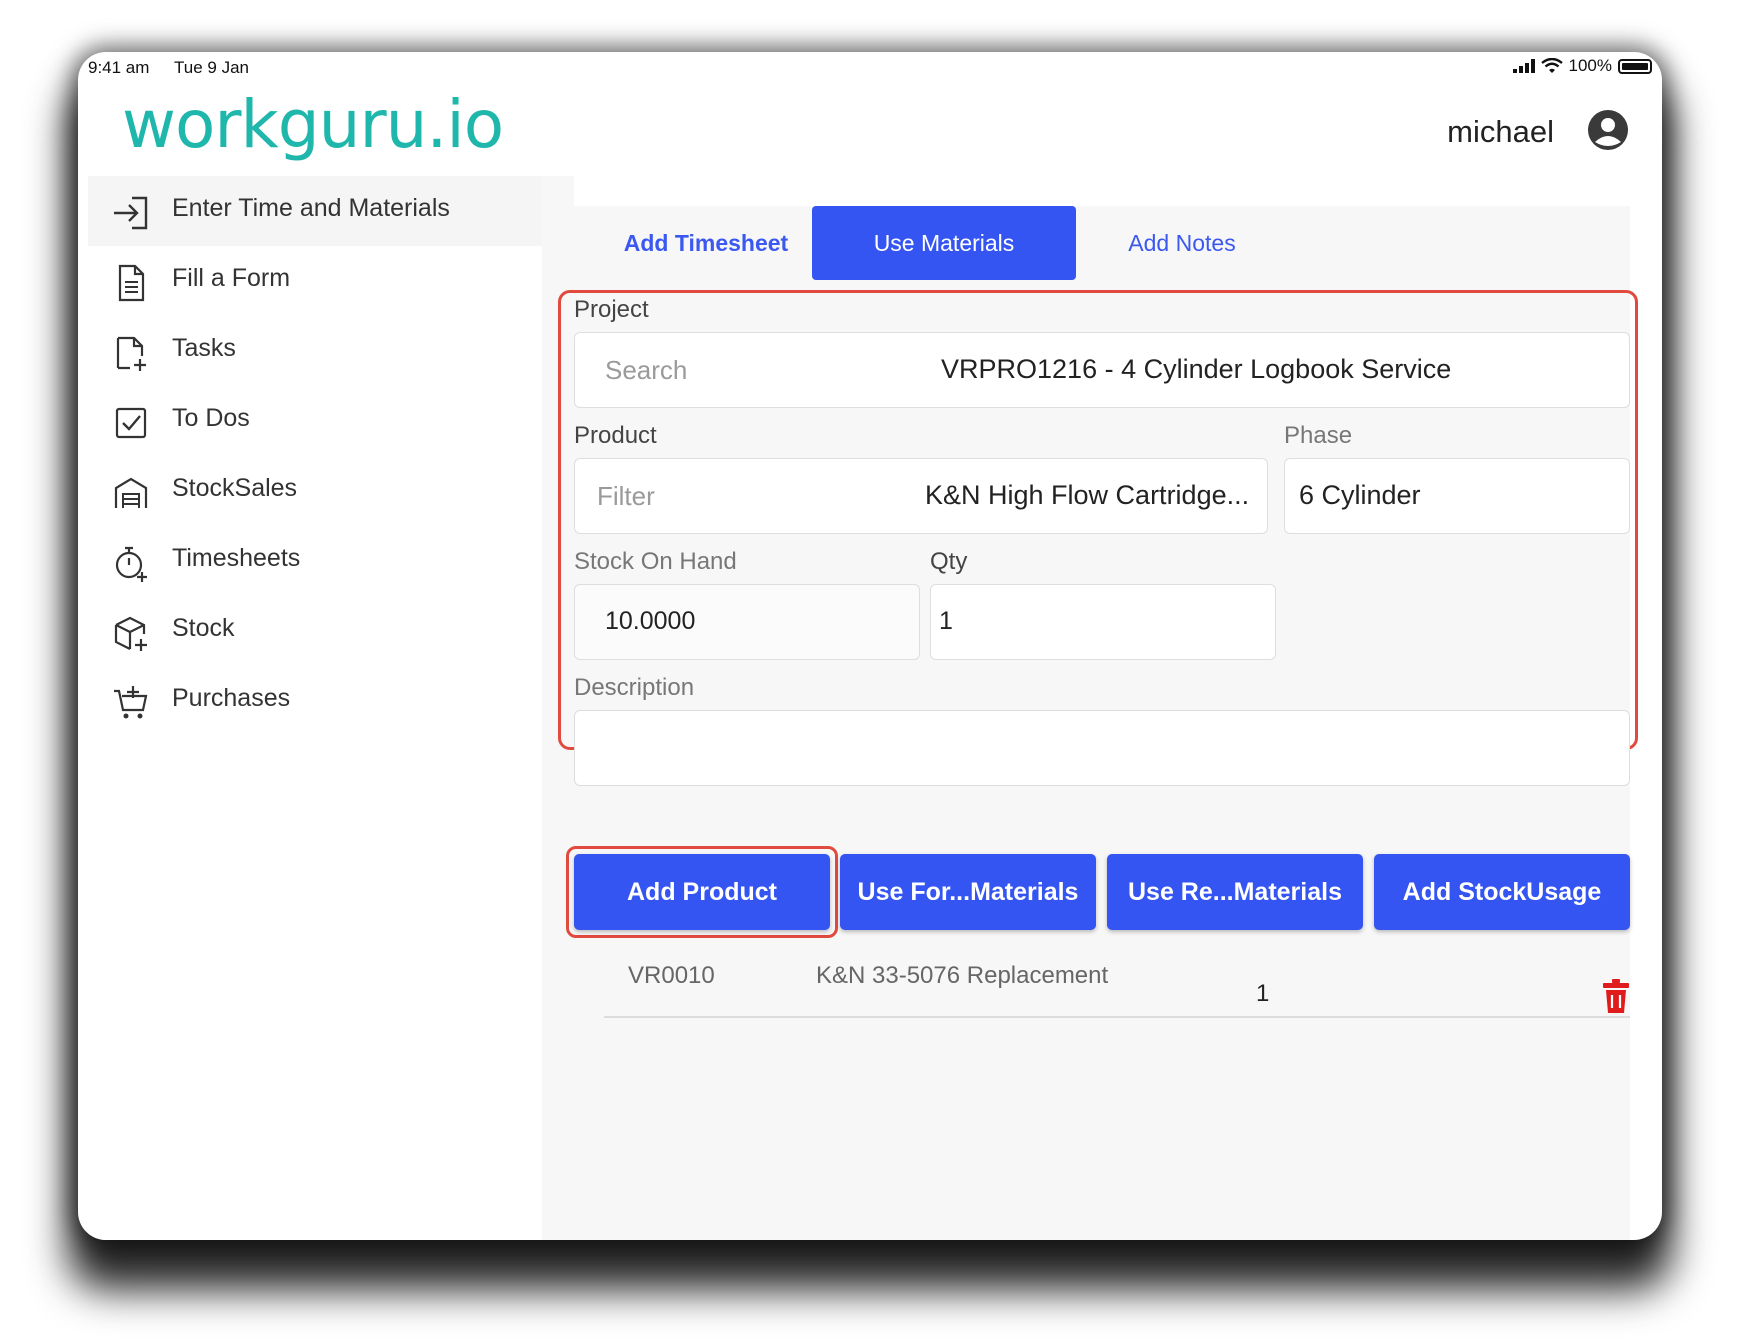 The image size is (1740, 1344). Describe the element at coordinates (315, 421) in the screenshot. I see `sidebar-item-to-dos: To Dos` at that location.